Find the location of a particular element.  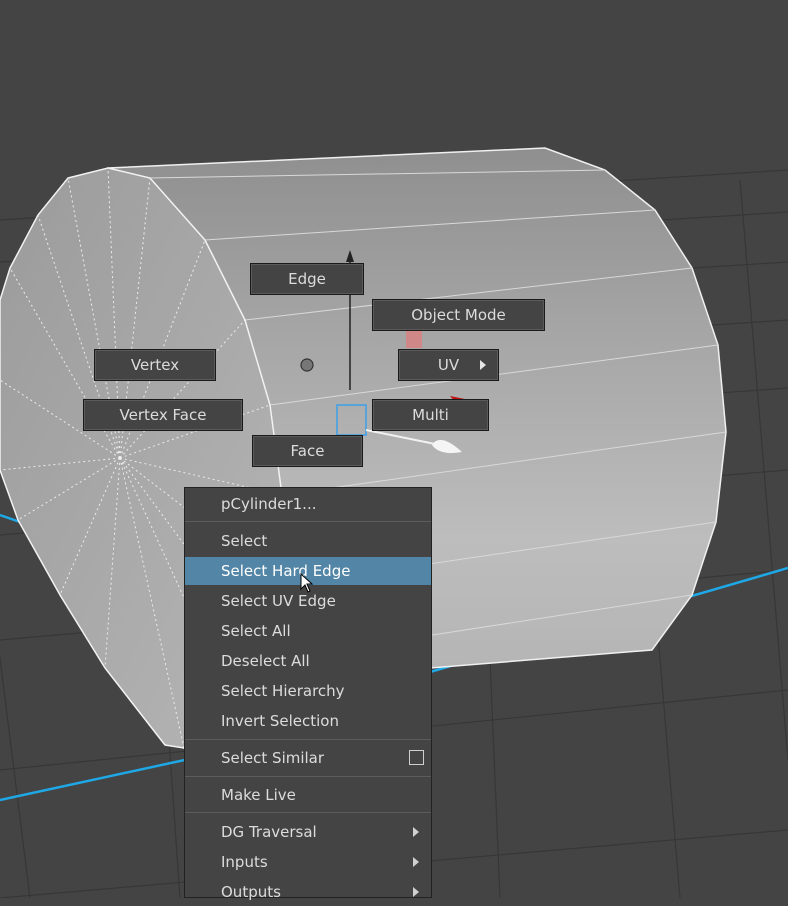

menu-item-select-similar: Select Similar is located at coordinates (308, 758).